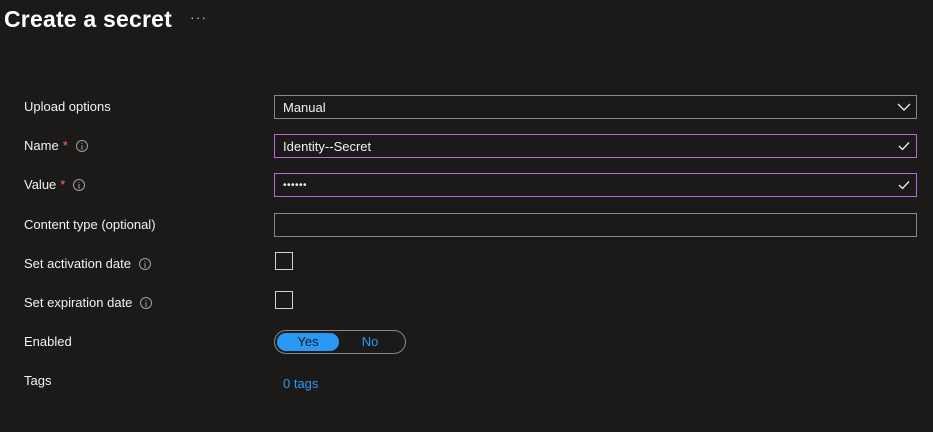 This screenshot has height=432, width=933. I want to click on name-label: Name *, so click(56, 146).